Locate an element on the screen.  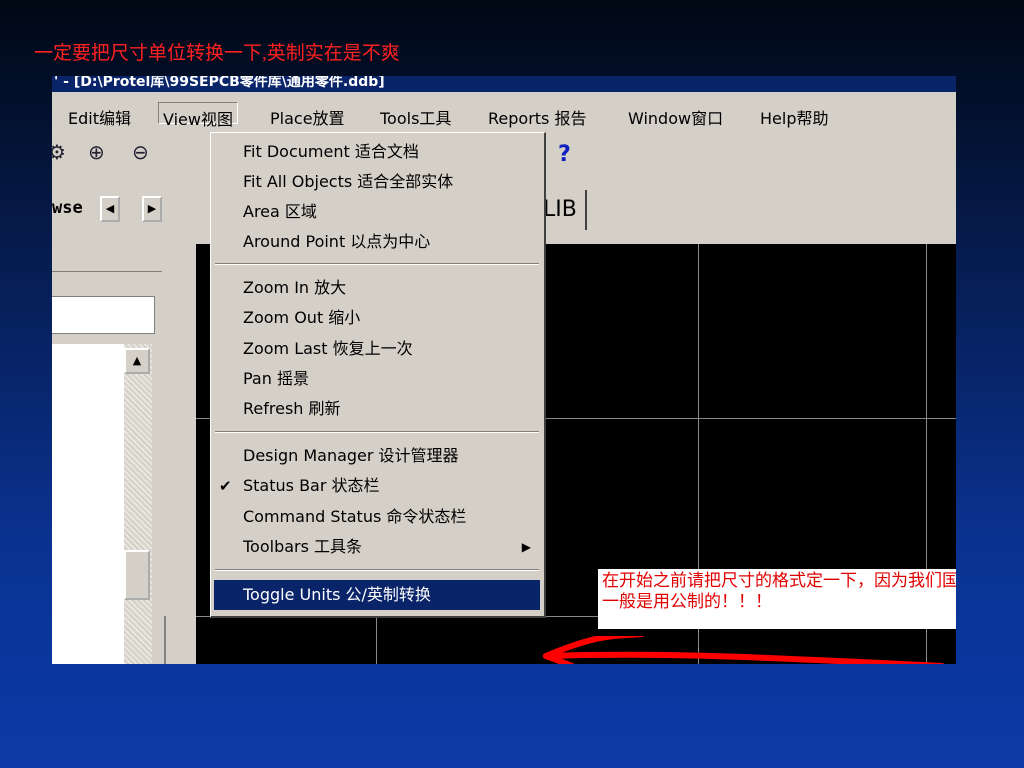
menu-window: Window窗口 is located at coordinates (675, 117).